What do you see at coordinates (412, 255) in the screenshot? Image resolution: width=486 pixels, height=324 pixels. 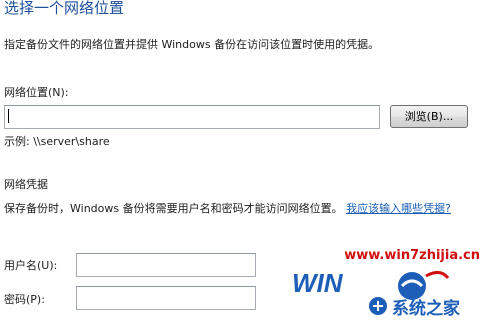 I see `watermark-url: www.win7zhijia.cn` at bounding box center [412, 255].